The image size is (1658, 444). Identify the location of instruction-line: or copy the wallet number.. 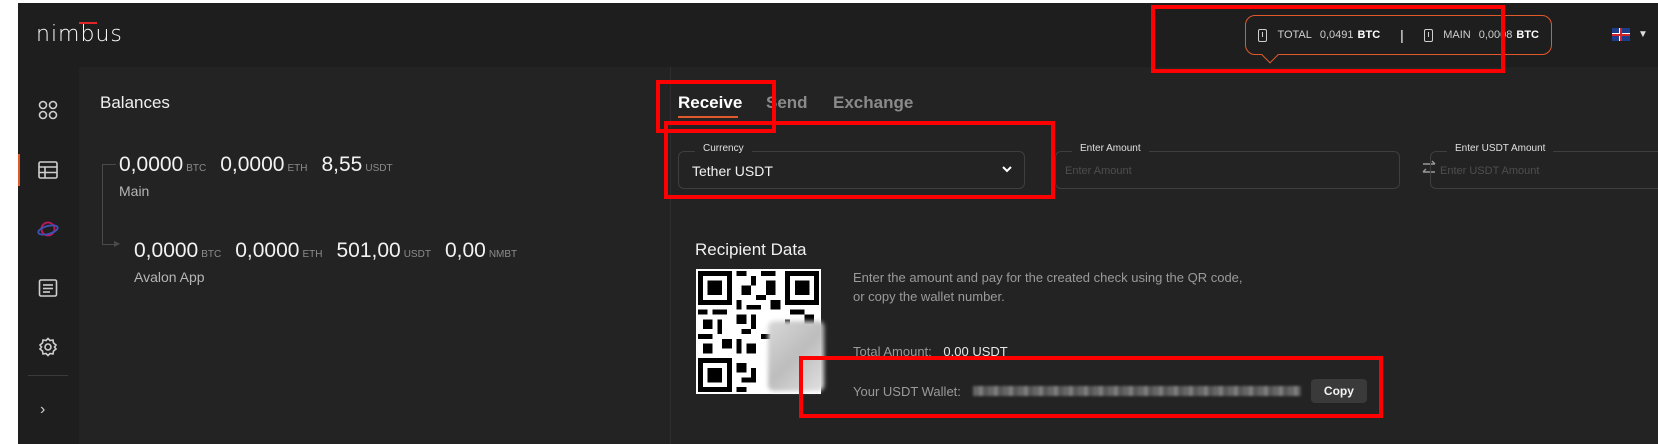
(929, 296).